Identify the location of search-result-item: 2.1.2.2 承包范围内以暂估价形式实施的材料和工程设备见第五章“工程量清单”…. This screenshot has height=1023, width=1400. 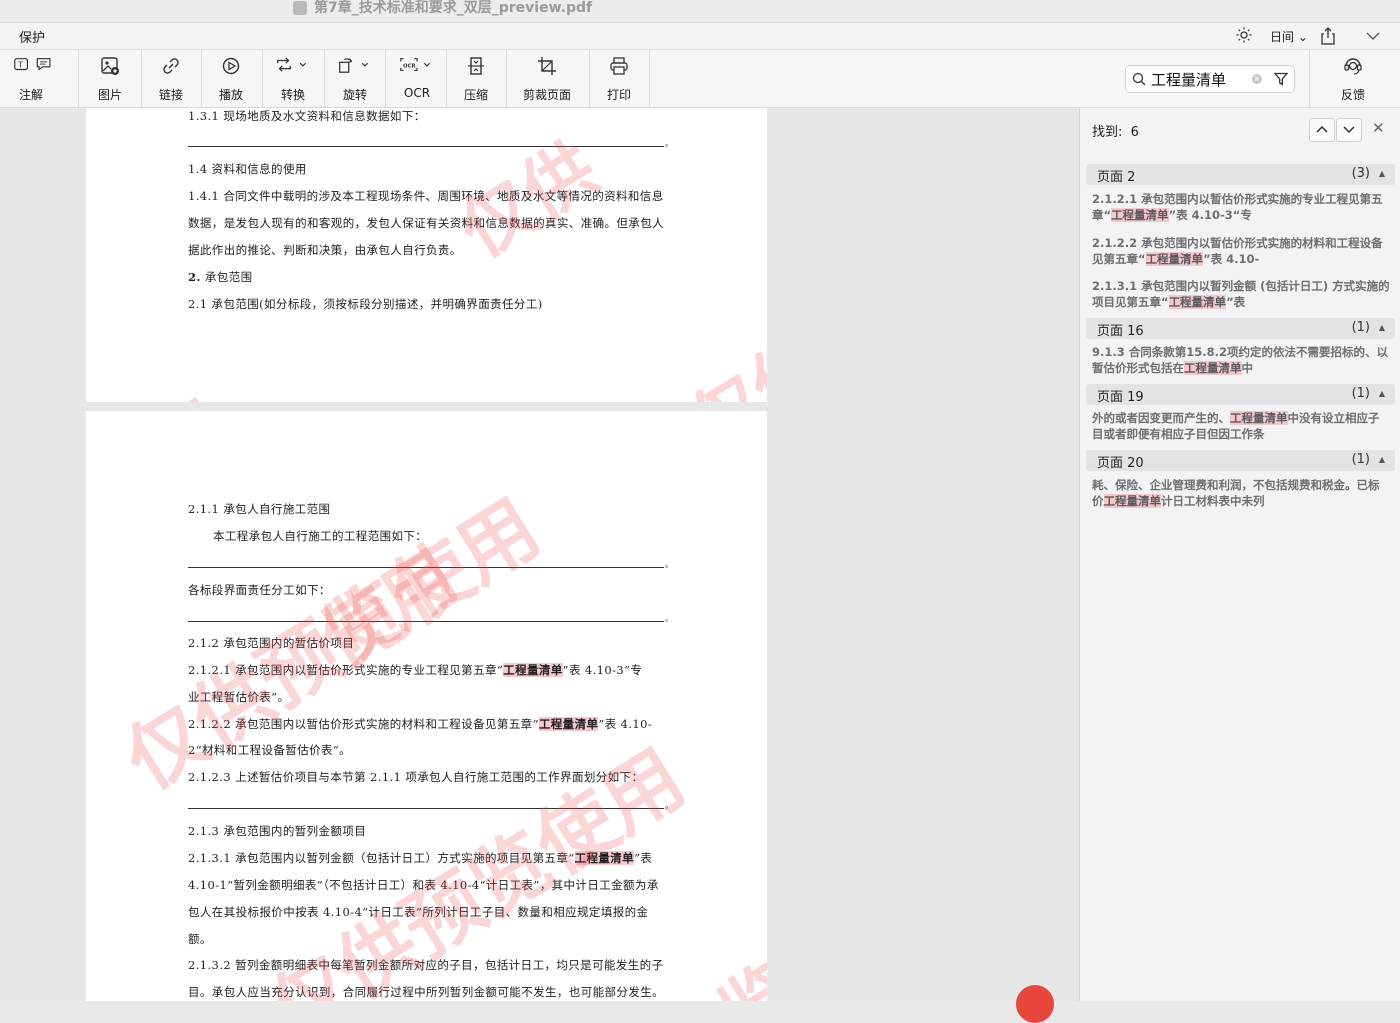
(1241, 251).